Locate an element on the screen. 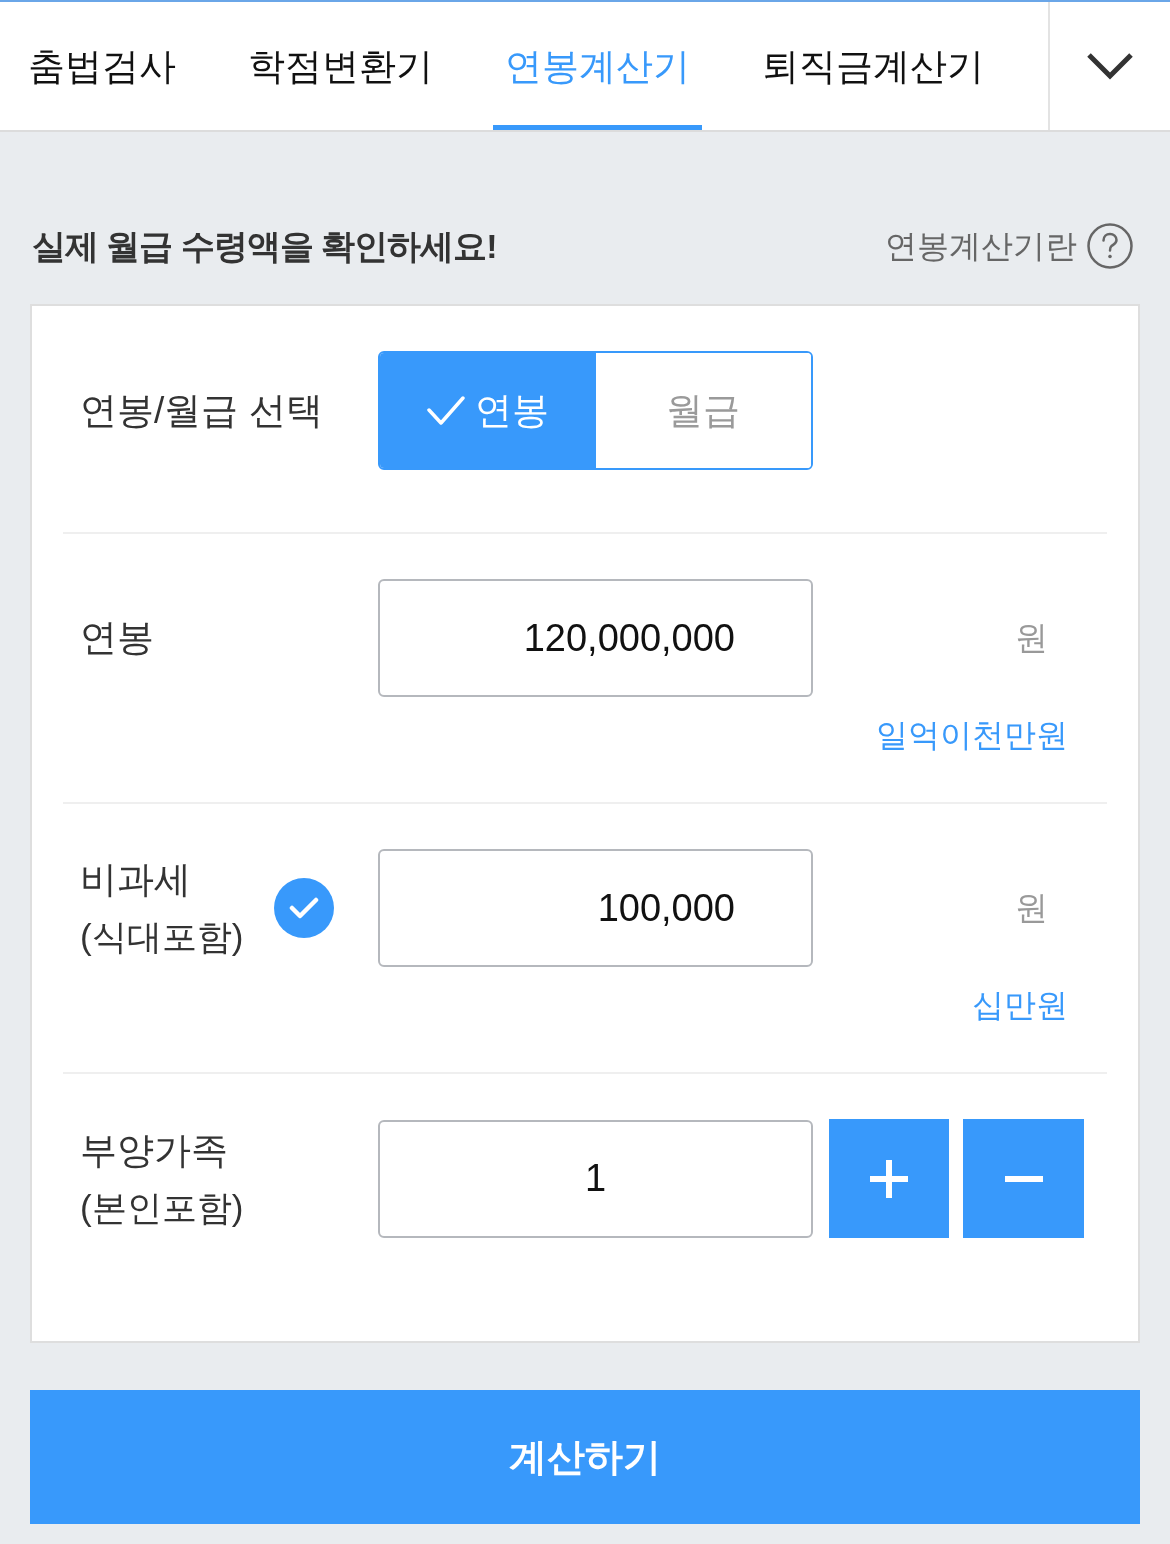 This screenshot has height=1544, width=1170. help-icon is located at coordinates (1110, 246).